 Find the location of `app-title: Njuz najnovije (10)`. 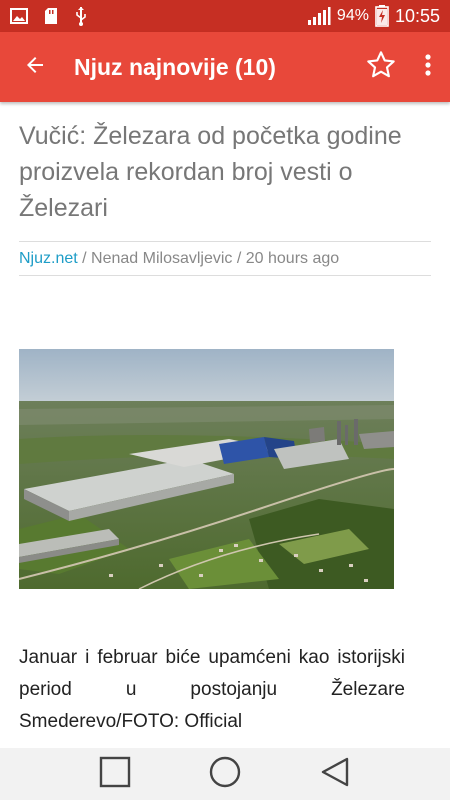

app-title: Njuz najnovije (10) is located at coordinates (175, 66).